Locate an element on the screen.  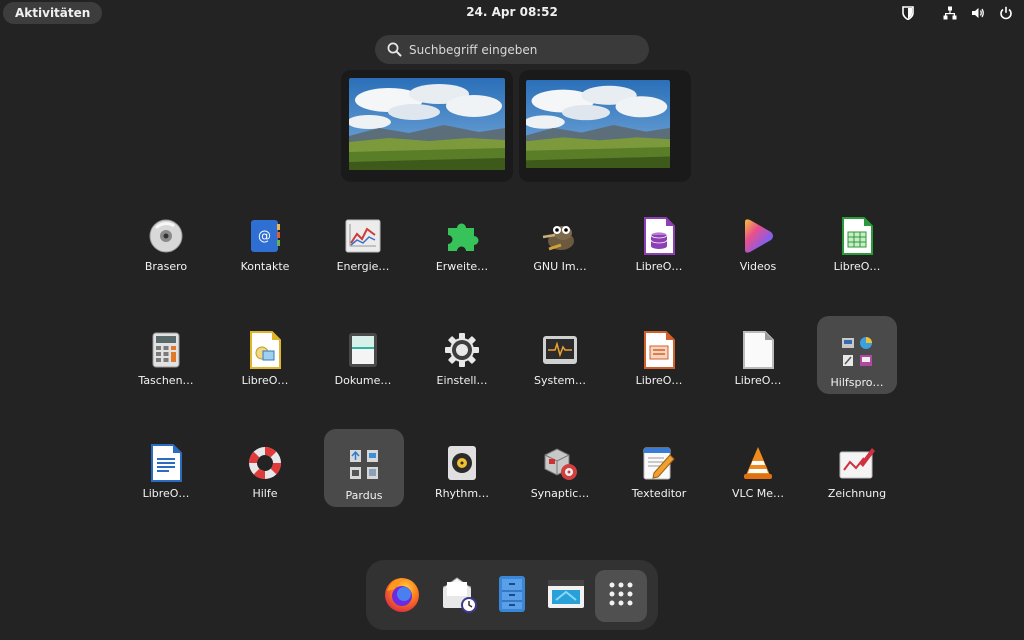
top-bar: Aktivitäten 24. Apr 08:52 is located at coordinates (512, 13).